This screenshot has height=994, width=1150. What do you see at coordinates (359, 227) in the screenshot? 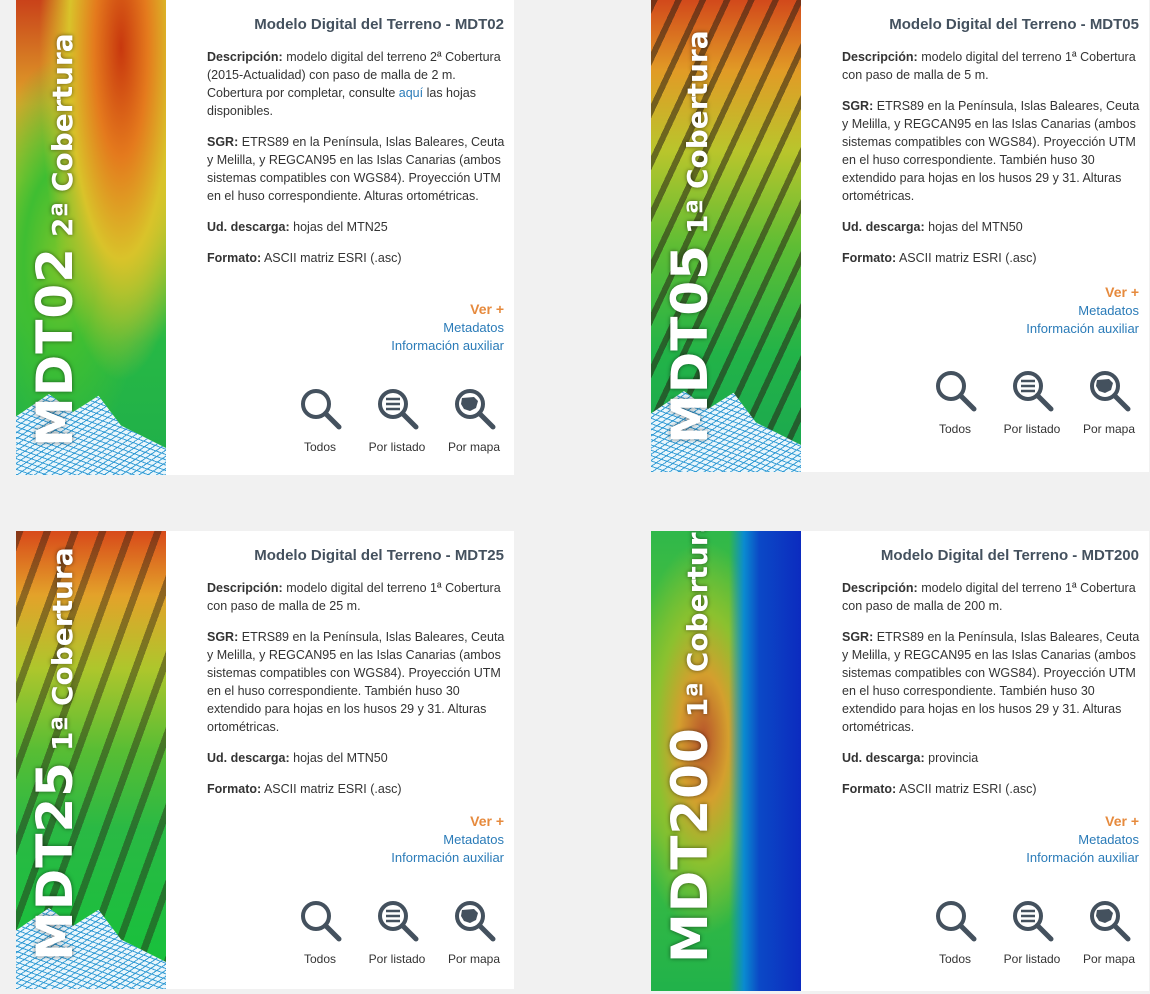
I see `download-unit: Ud. descarga: hojas del MTN25` at bounding box center [359, 227].